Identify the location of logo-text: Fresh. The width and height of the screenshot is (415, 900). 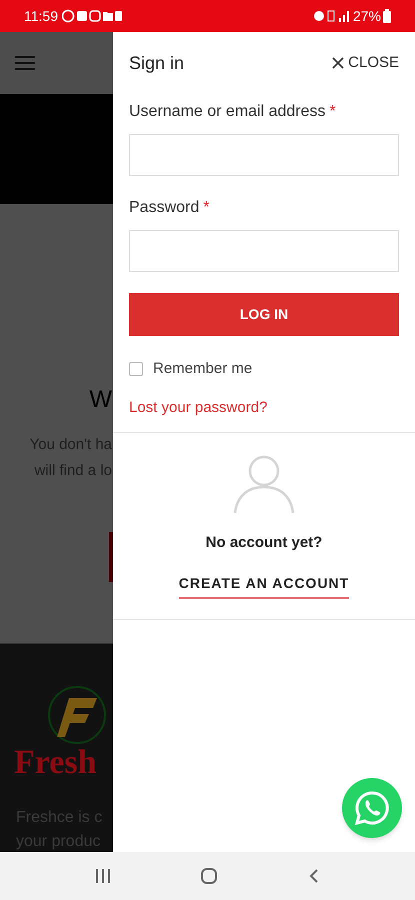
(55, 763).